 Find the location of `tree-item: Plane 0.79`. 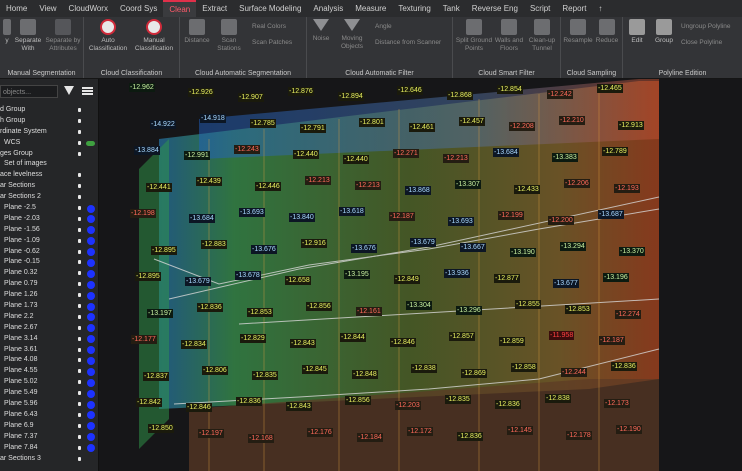

tree-item: Plane 0.79 is located at coordinates (49, 284).